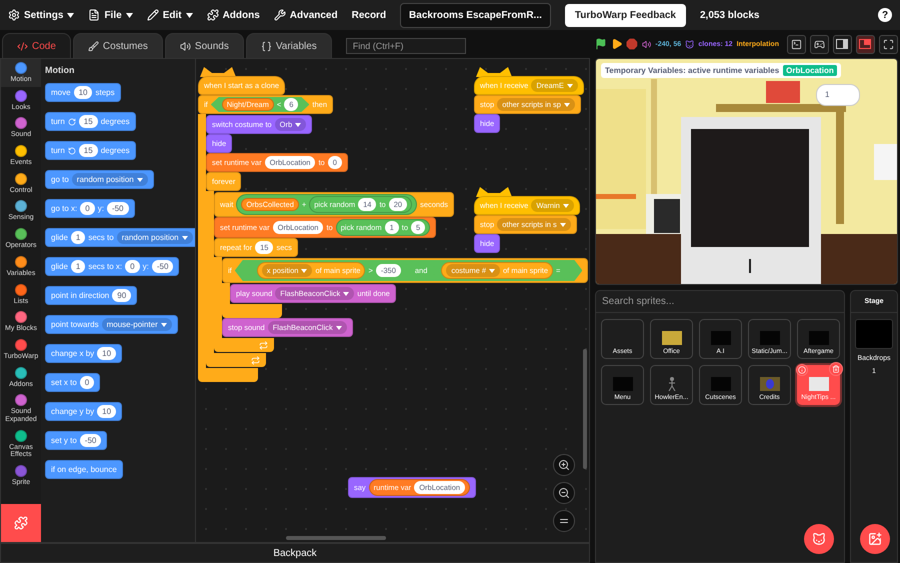 The width and height of the screenshot is (900, 563). I want to click on block-label: secs to, so click(101, 237).